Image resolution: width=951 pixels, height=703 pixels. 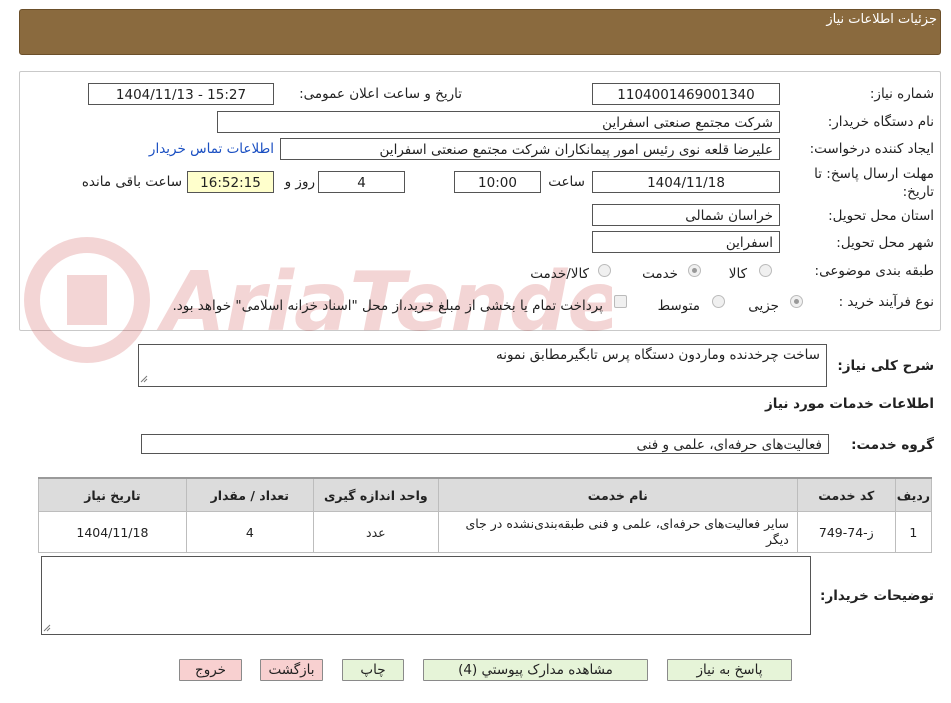 I want to click on buyer-field: شرکت مجتمع صنعتی اسفراین, so click(x=498, y=122).